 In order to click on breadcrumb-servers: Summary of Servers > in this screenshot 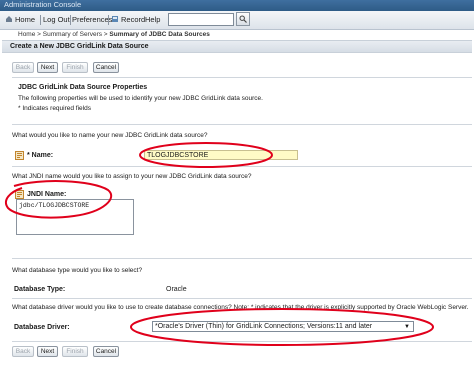, I will do `click(75, 34)`.